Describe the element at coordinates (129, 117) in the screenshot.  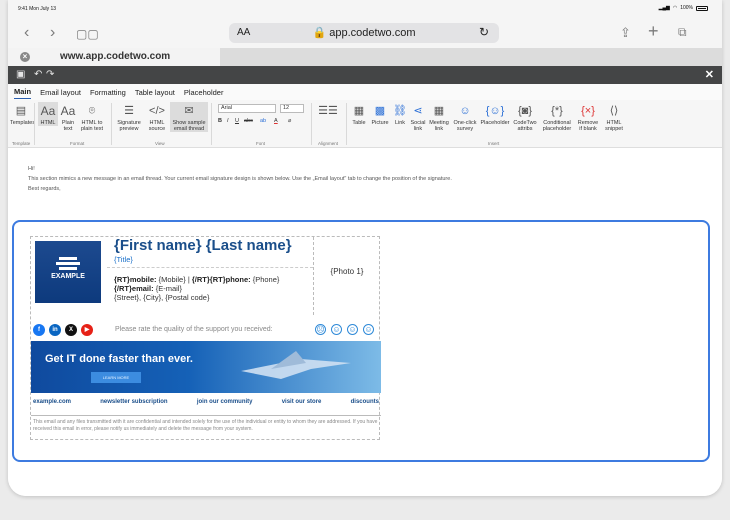
I see `signature-preview-button: ☰ Signature preview` at that location.